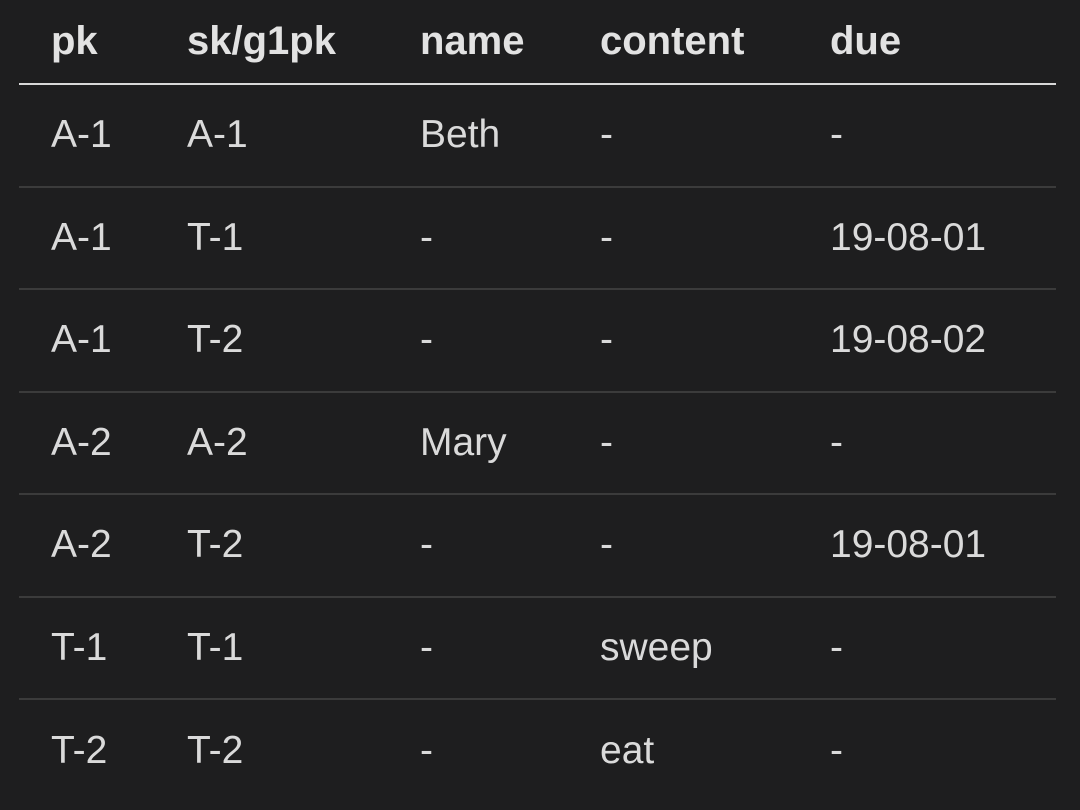 This screenshot has width=1080, height=810. I want to click on column-header-due: due, so click(927, 42).